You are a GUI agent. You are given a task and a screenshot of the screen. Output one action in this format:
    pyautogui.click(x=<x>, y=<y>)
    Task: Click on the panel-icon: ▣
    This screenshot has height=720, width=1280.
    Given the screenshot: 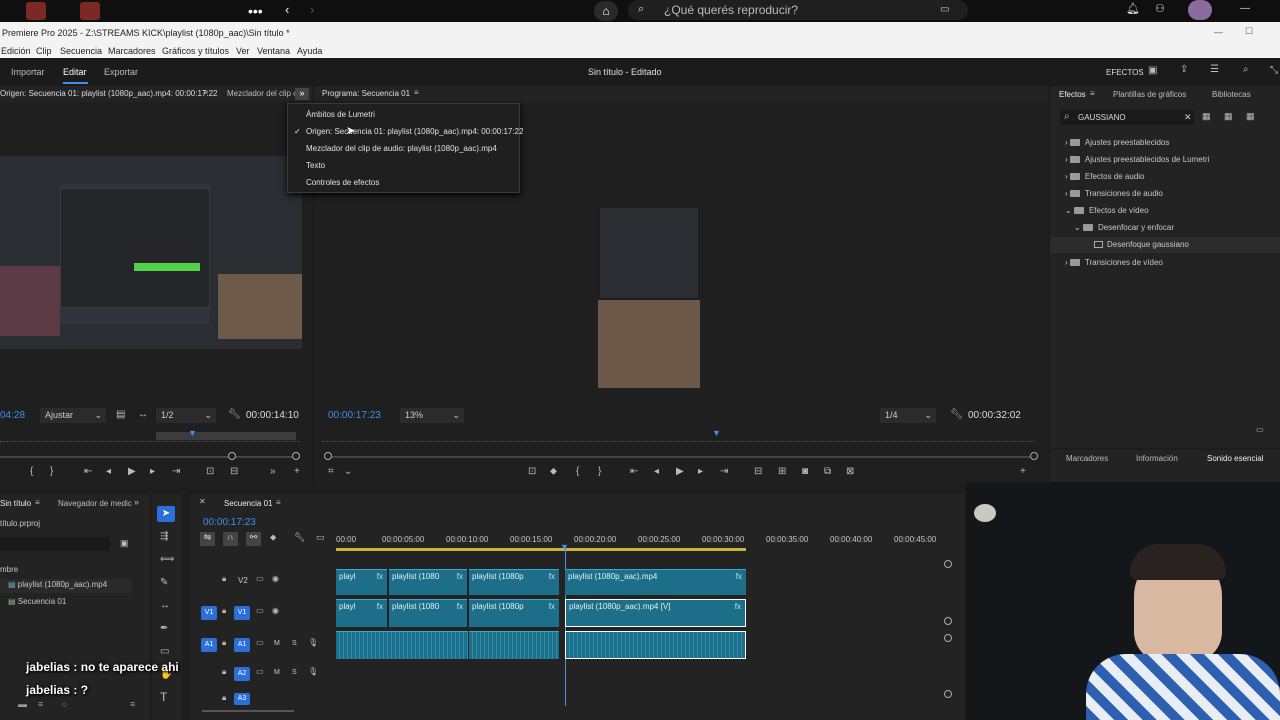 What is the action you would take?
    pyautogui.click(x=1152, y=71)
    